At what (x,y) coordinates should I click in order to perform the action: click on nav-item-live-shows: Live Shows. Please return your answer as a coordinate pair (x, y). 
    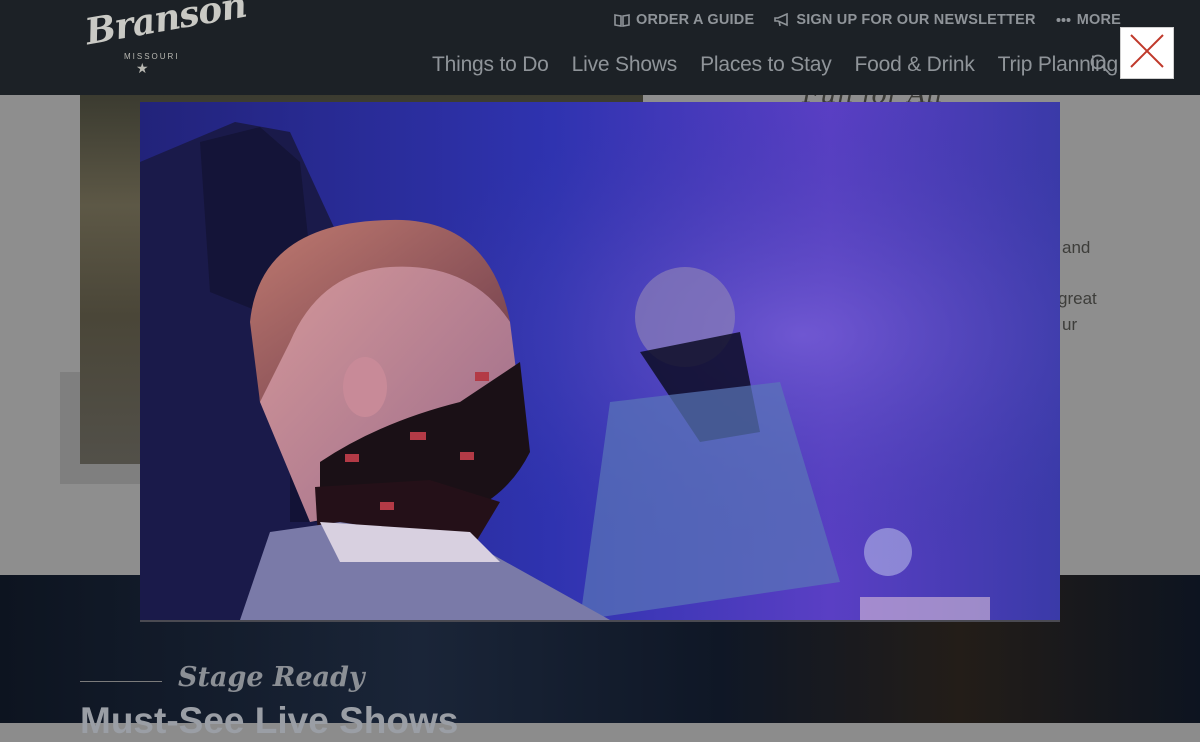
    Looking at the image, I should click on (625, 65).